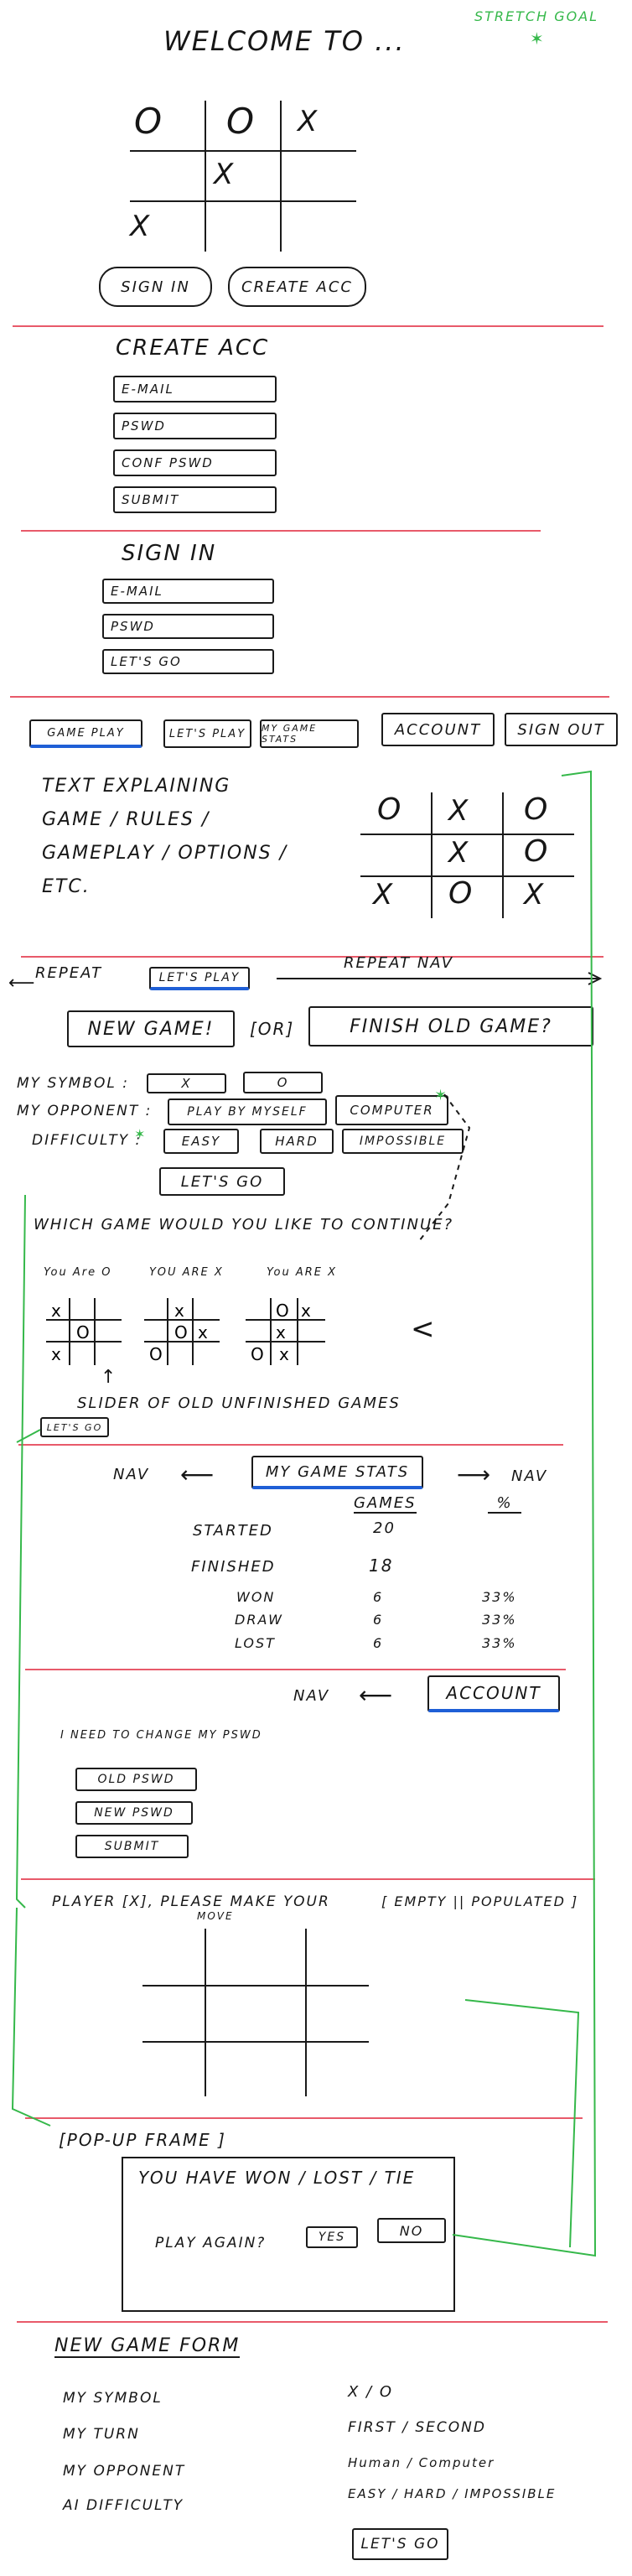 The image size is (632, 2576). I want to click on welcome-cell-4: X, so click(225, 174).